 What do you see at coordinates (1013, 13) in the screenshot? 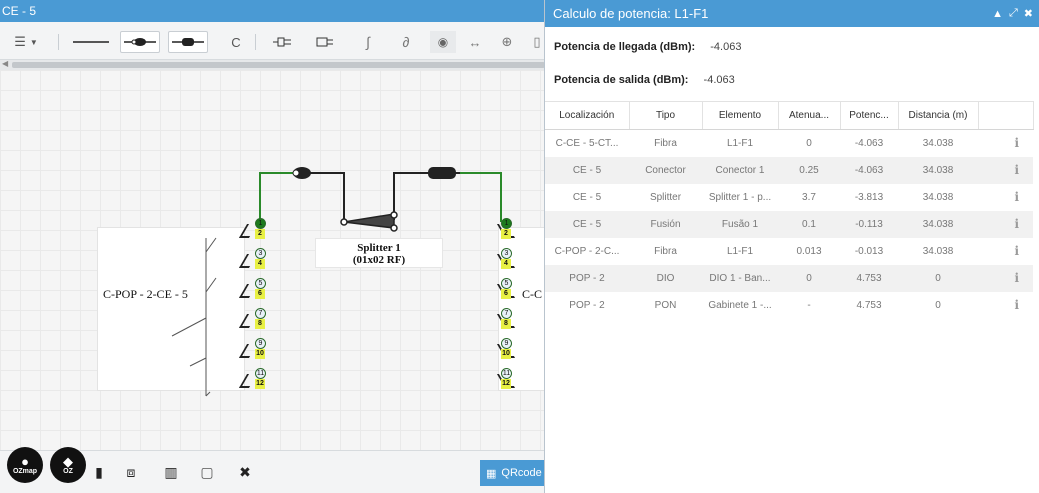
I see `maximize-icon: ⤢` at bounding box center [1013, 13].